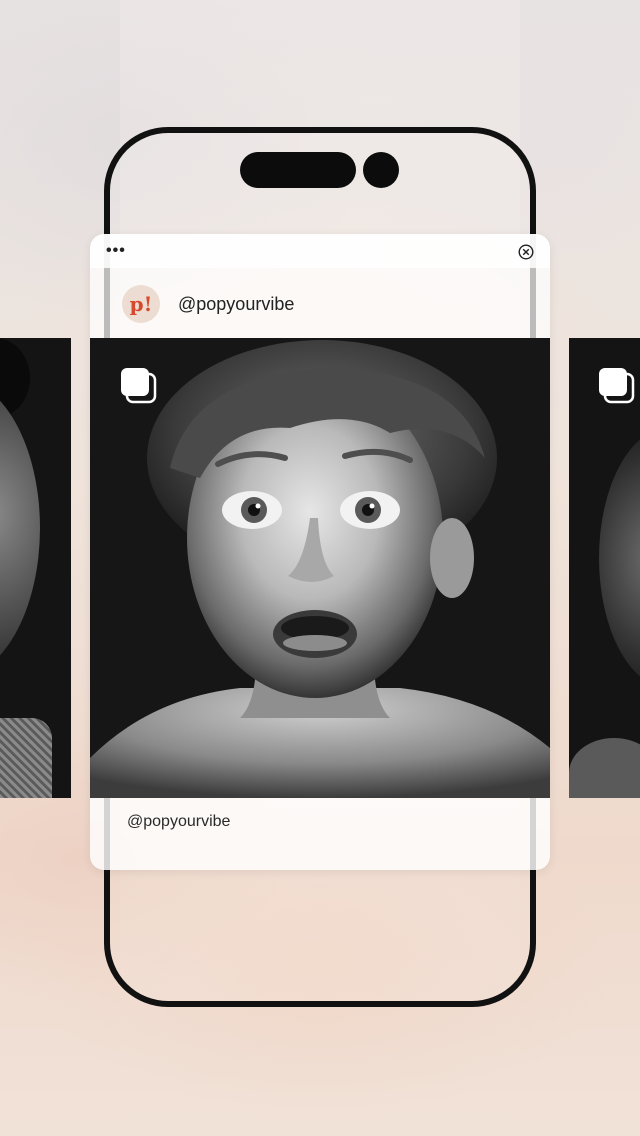 This screenshot has height=1136, width=640. I want to click on front-camera, so click(381, 170).